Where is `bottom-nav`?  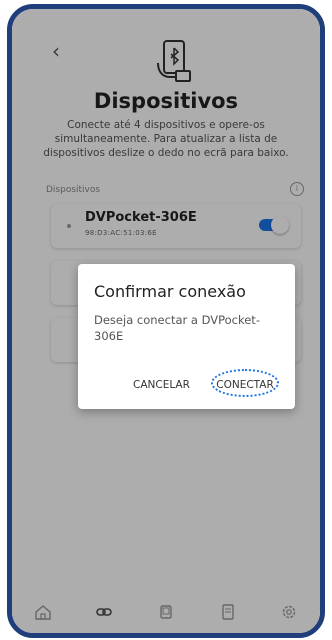 bottom-nav is located at coordinates (166, 612).